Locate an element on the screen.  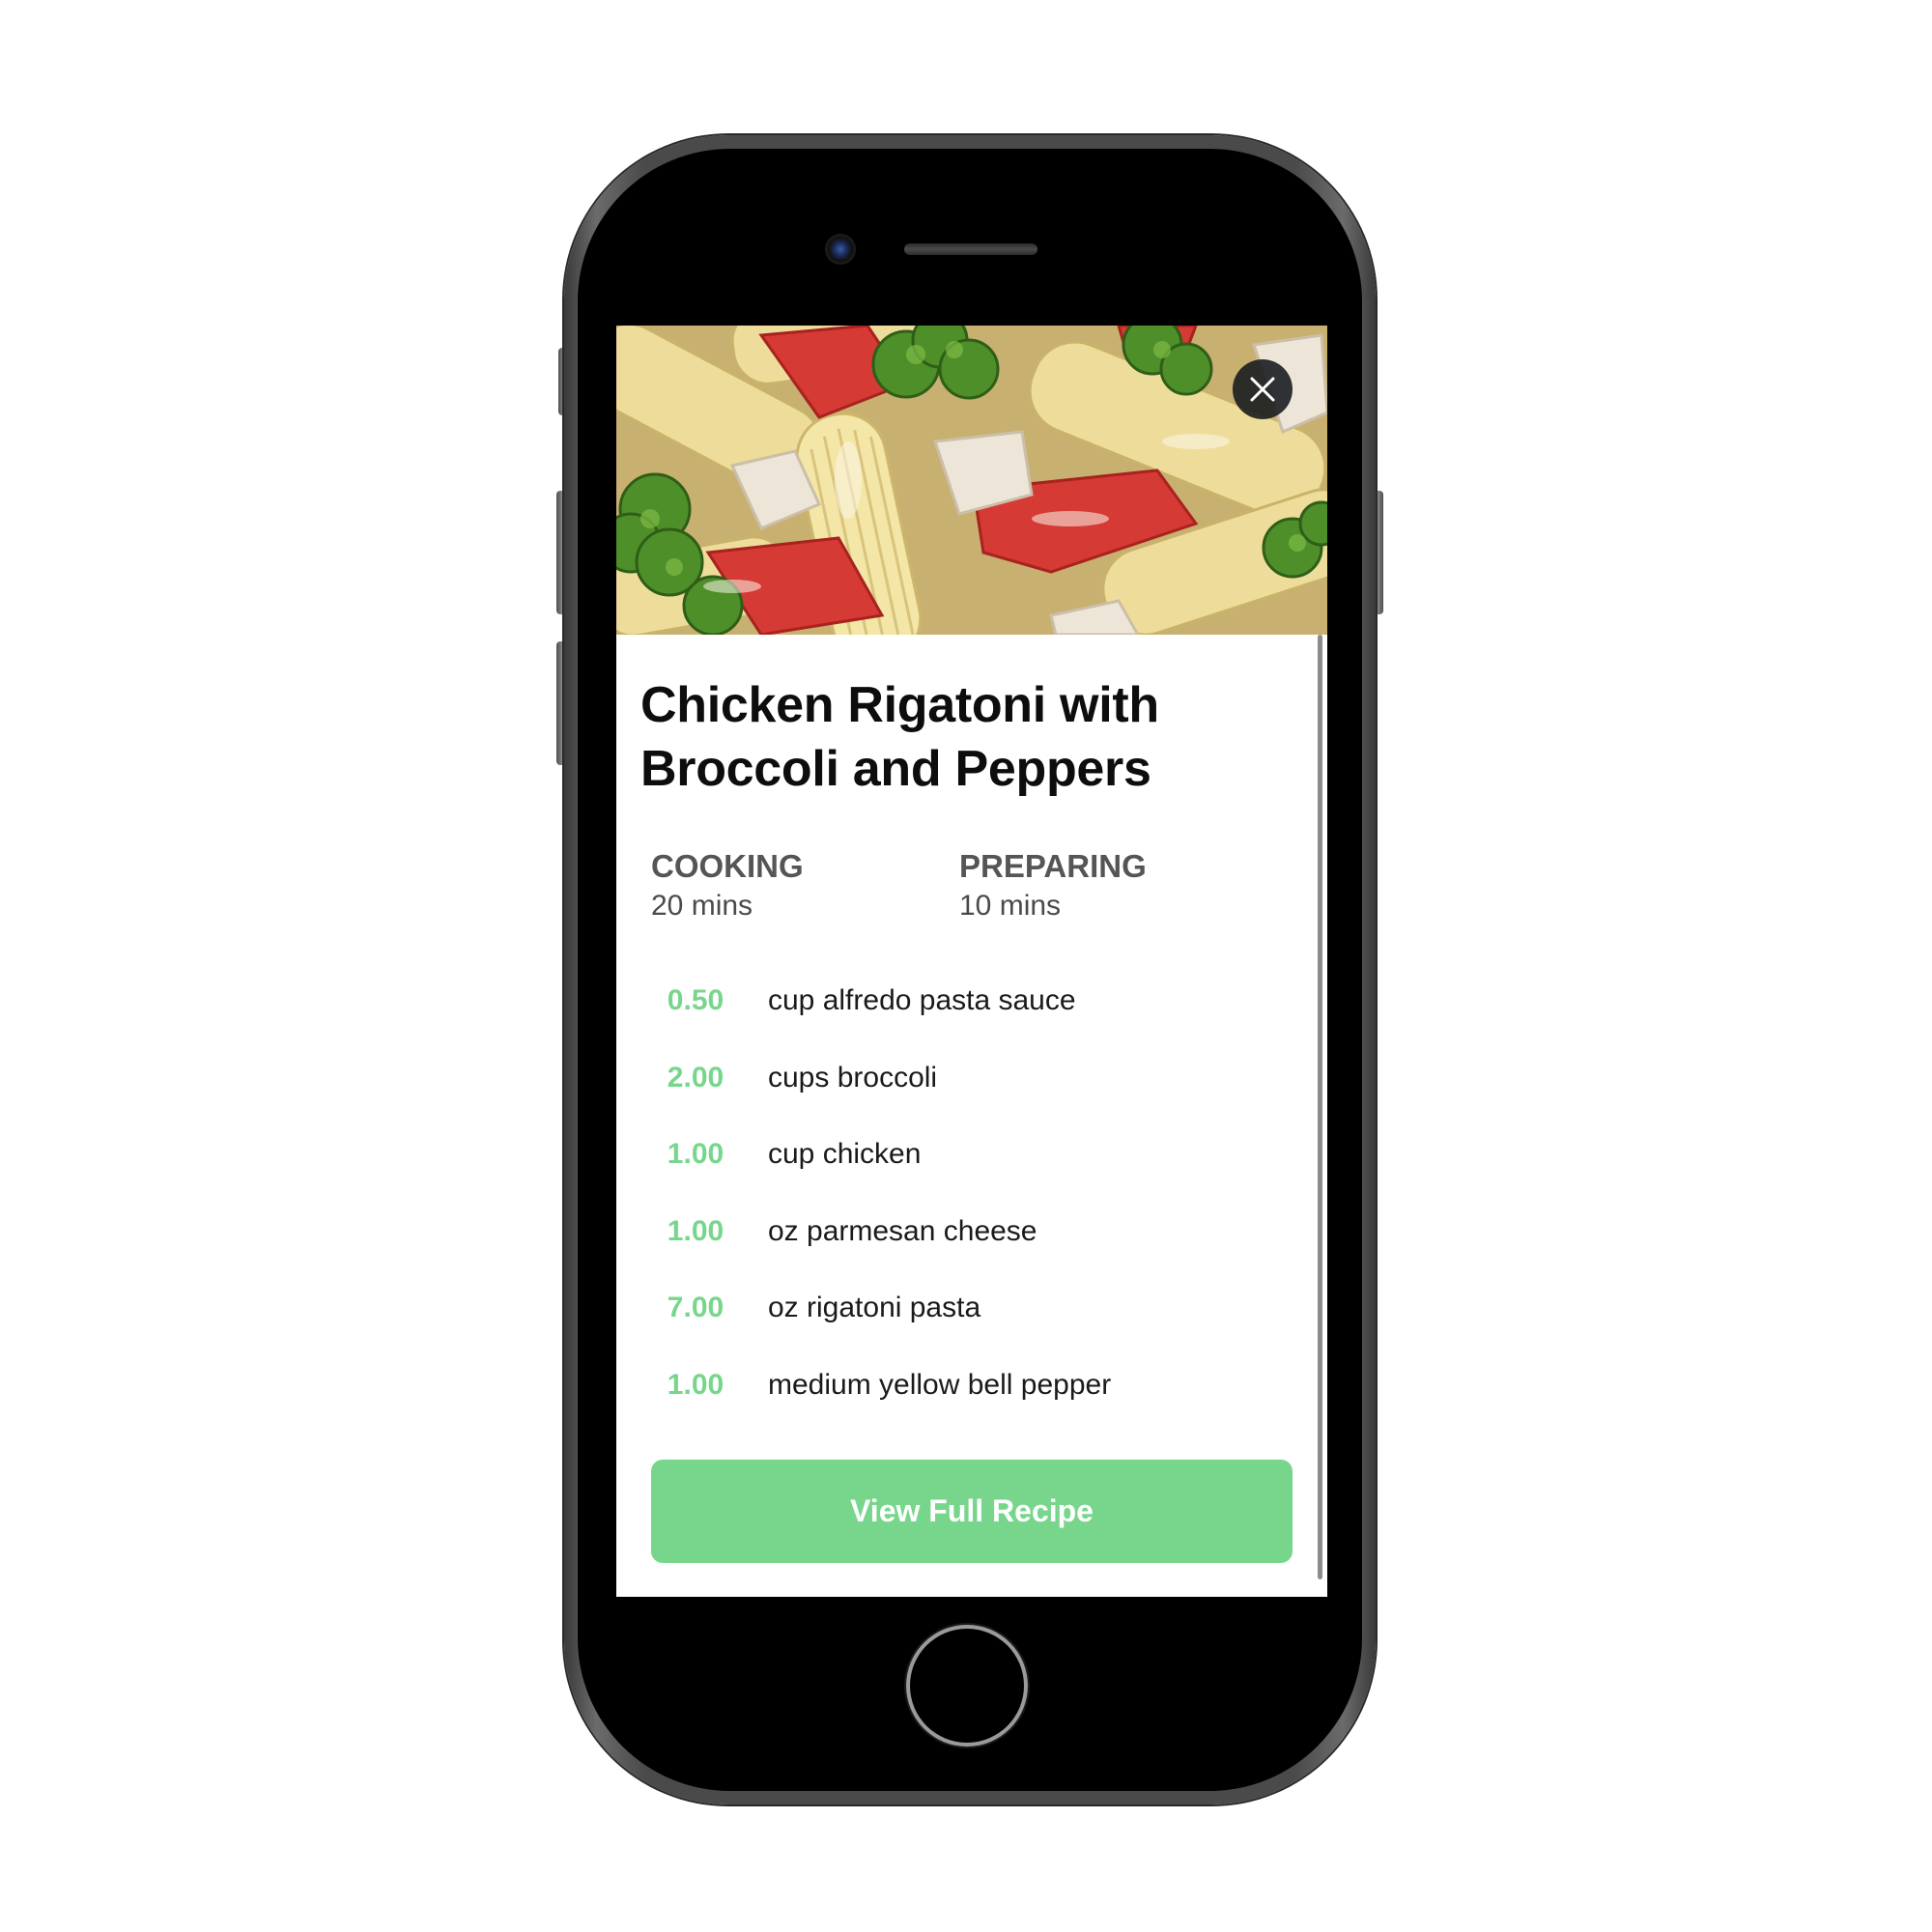
close-button is located at coordinates (1263, 389).